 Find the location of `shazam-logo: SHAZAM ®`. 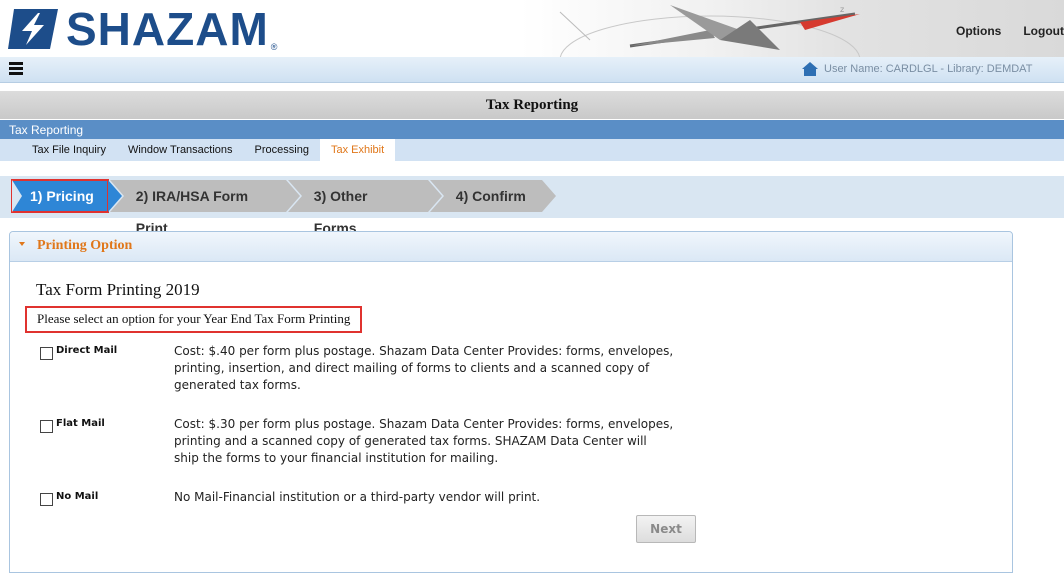

shazam-logo: SHAZAM ® is located at coordinates (142, 29).